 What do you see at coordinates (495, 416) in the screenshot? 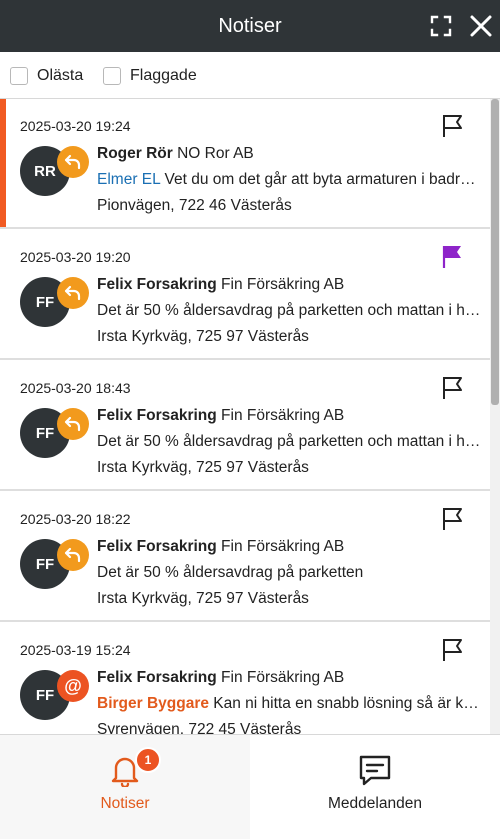
I see `list-scrollbar` at bounding box center [495, 416].